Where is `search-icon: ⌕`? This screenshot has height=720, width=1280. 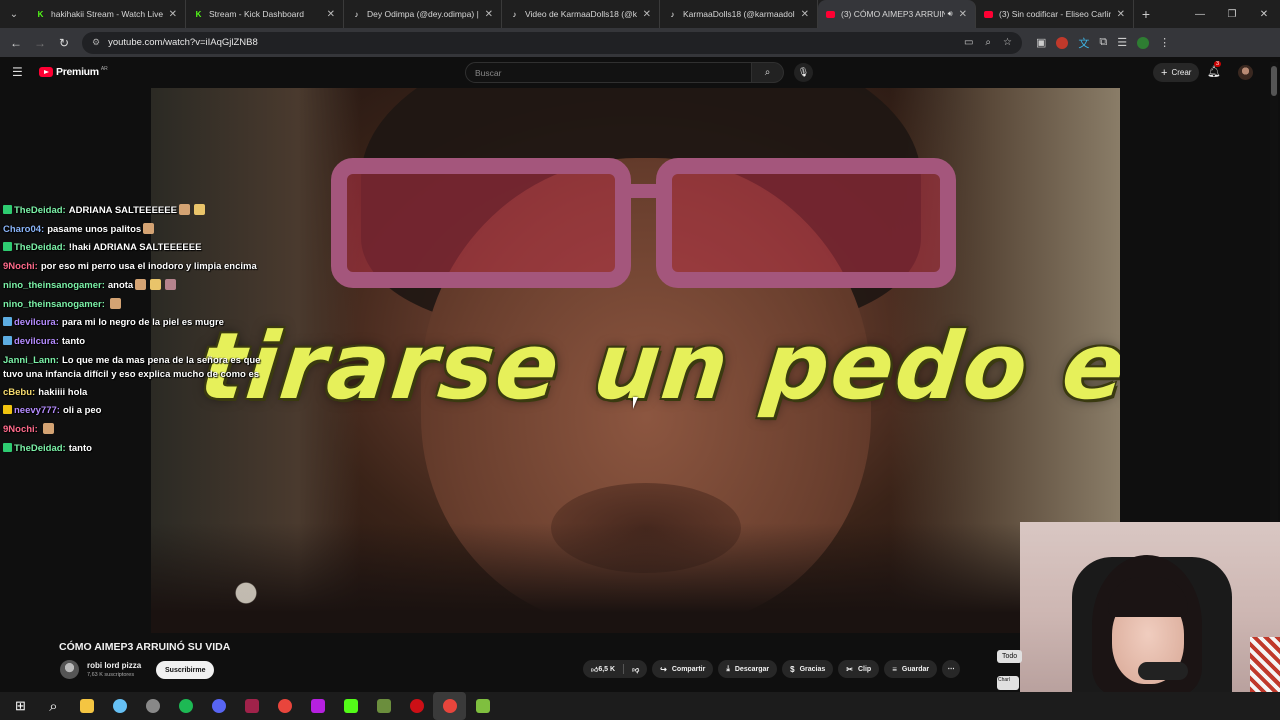 search-icon: ⌕ is located at coordinates (53, 706).